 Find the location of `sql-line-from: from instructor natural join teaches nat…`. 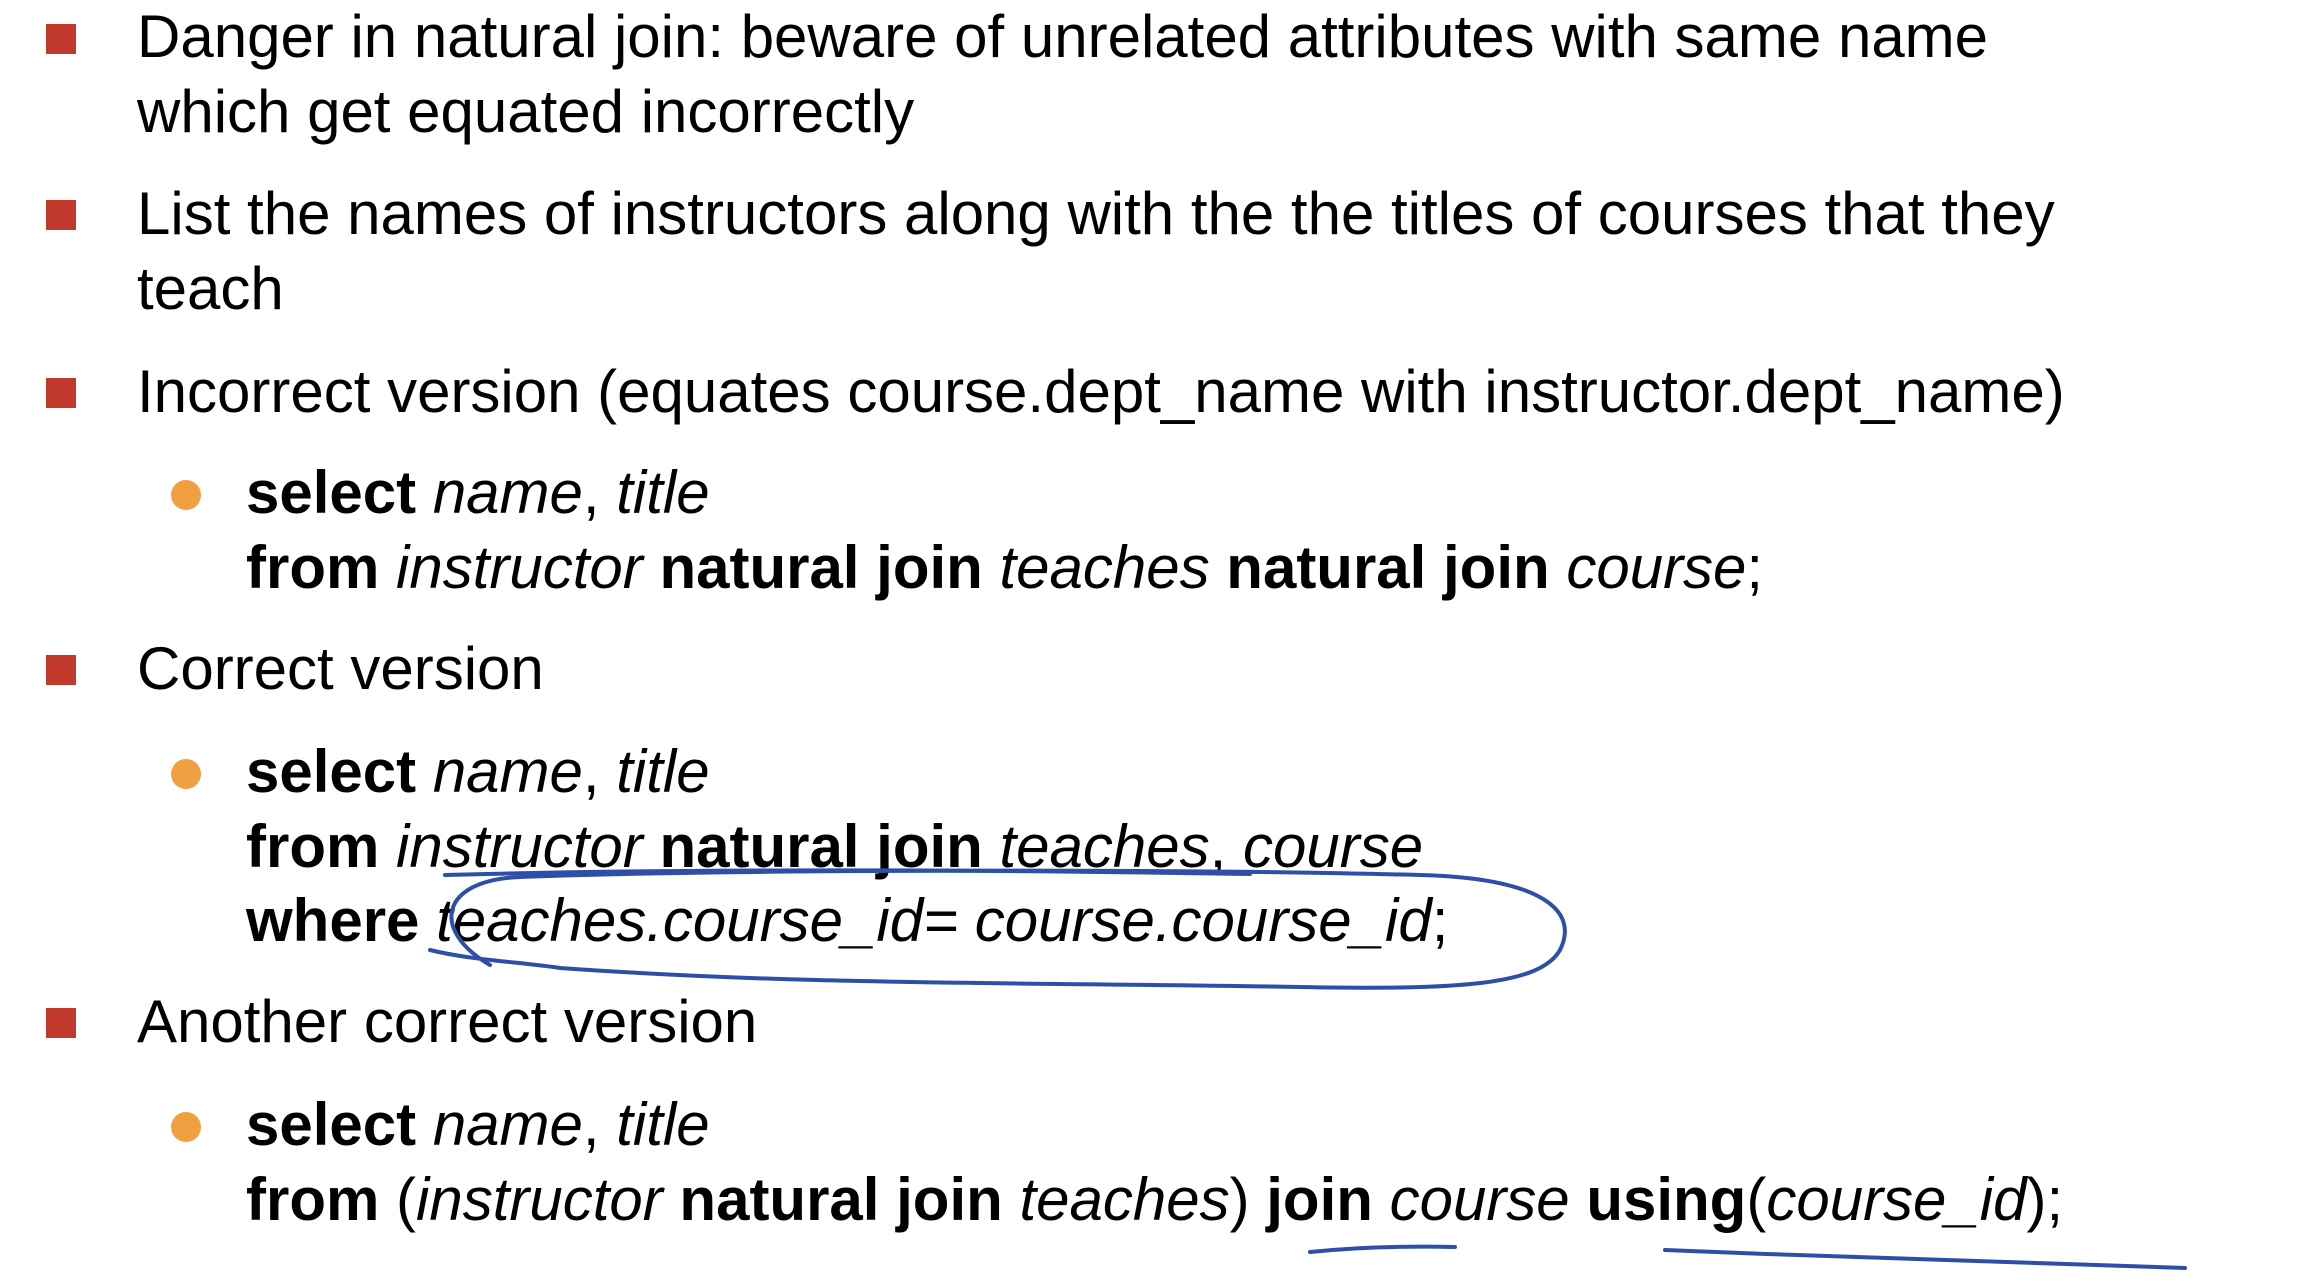

sql-line-from: from instructor natural join teaches nat… is located at coordinates (1005, 567).